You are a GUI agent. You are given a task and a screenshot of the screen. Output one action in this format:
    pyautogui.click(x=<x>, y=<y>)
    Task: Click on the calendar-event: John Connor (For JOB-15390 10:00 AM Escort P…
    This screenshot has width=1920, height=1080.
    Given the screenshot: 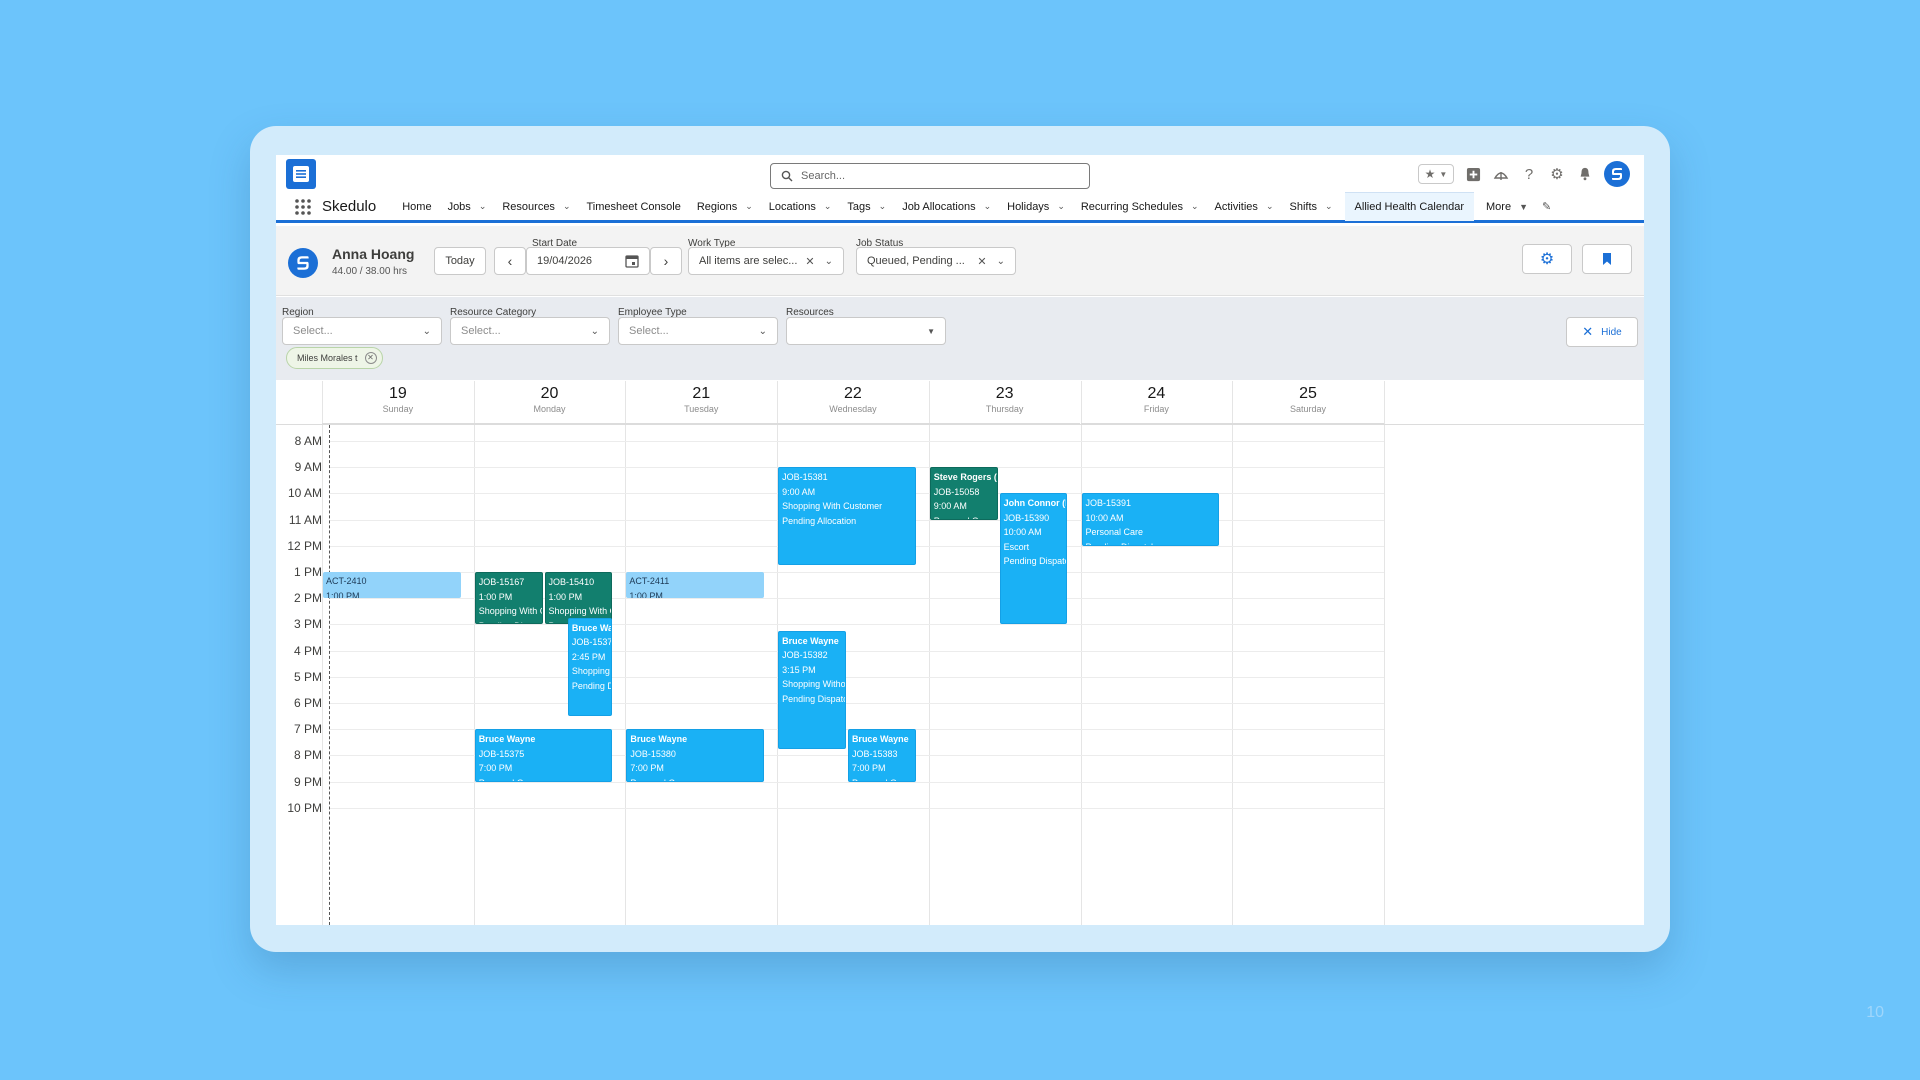 What is the action you would take?
    pyautogui.click(x=1033, y=559)
    